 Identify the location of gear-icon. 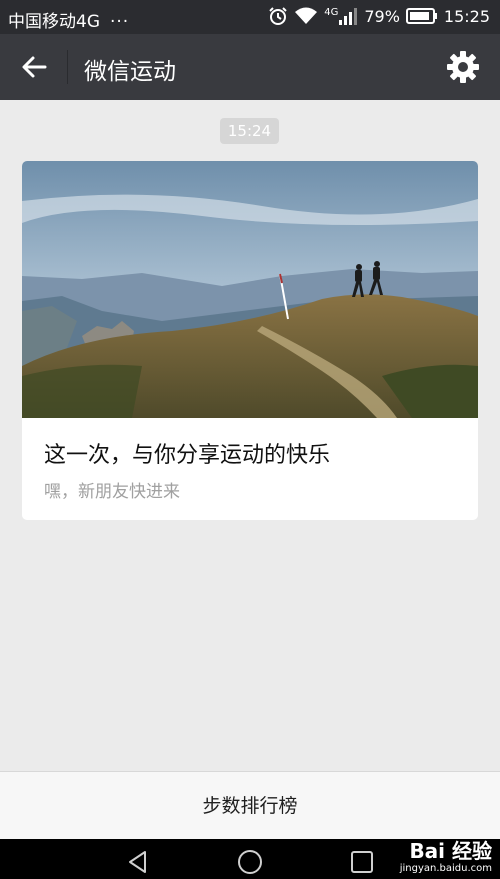
(463, 67).